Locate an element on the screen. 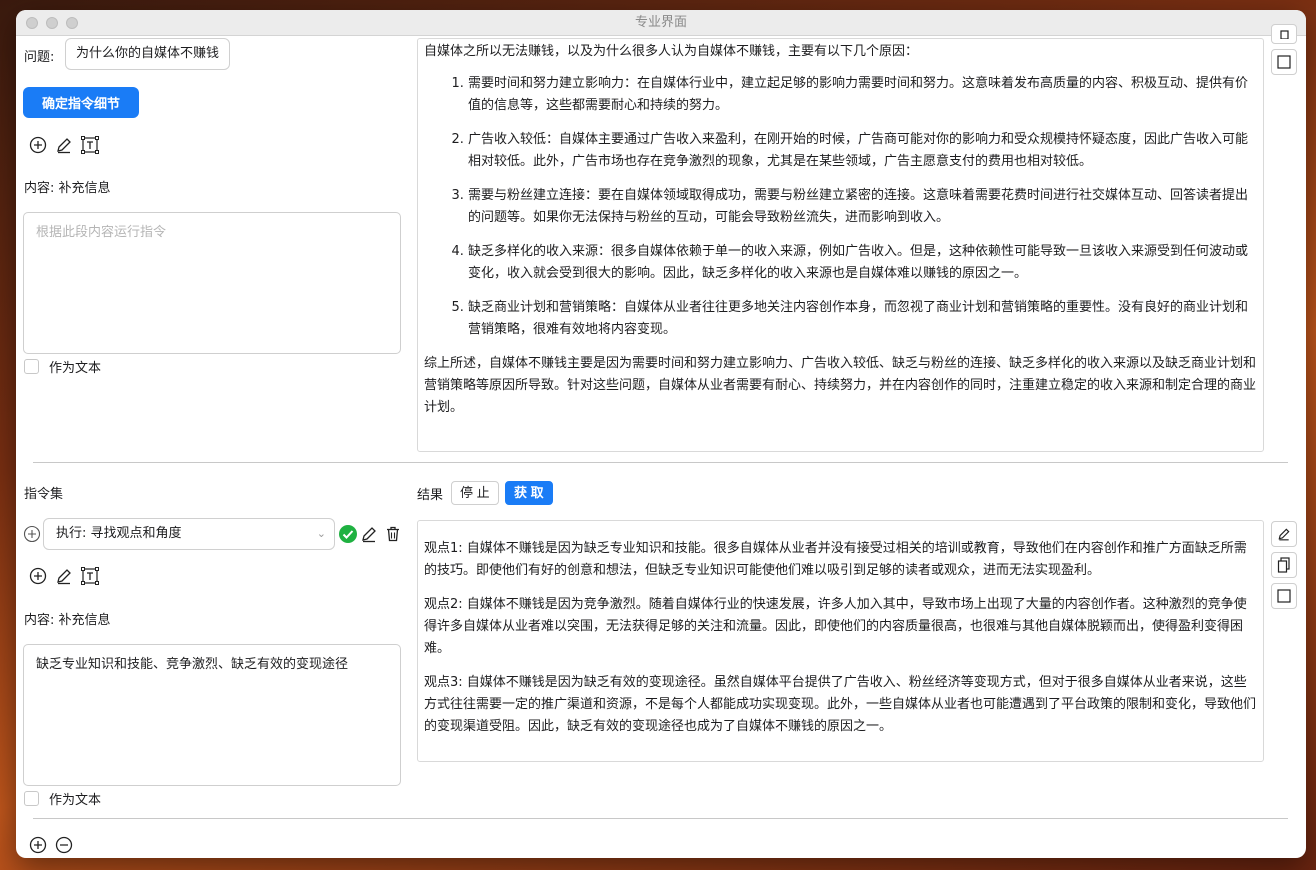 This screenshot has height=870, width=1316. edit-instruction-icon is located at coordinates (369, 534).